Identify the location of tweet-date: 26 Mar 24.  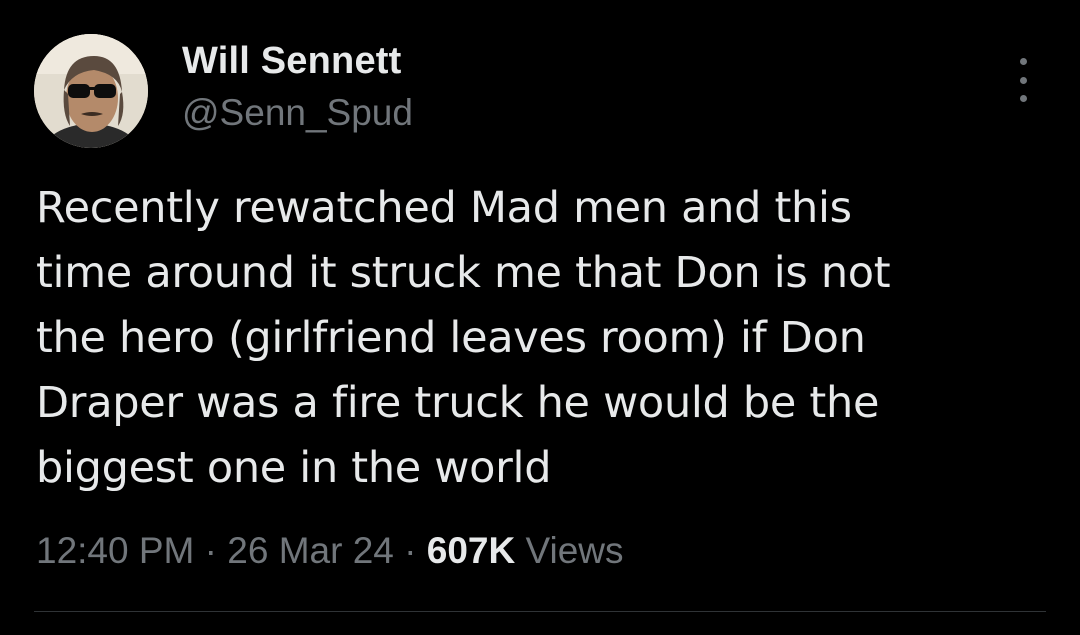
(310, 550).